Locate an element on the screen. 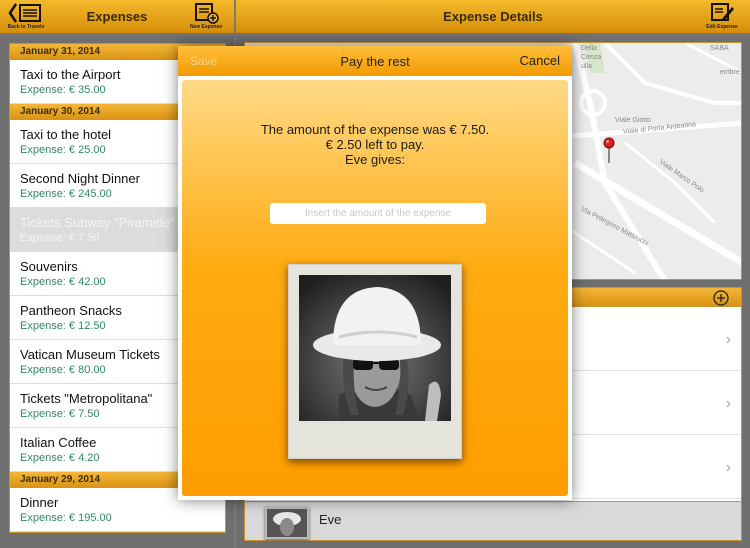 This screenshot has height=548, width=750. participant-name: Eve is located at coordinates (330, 519).